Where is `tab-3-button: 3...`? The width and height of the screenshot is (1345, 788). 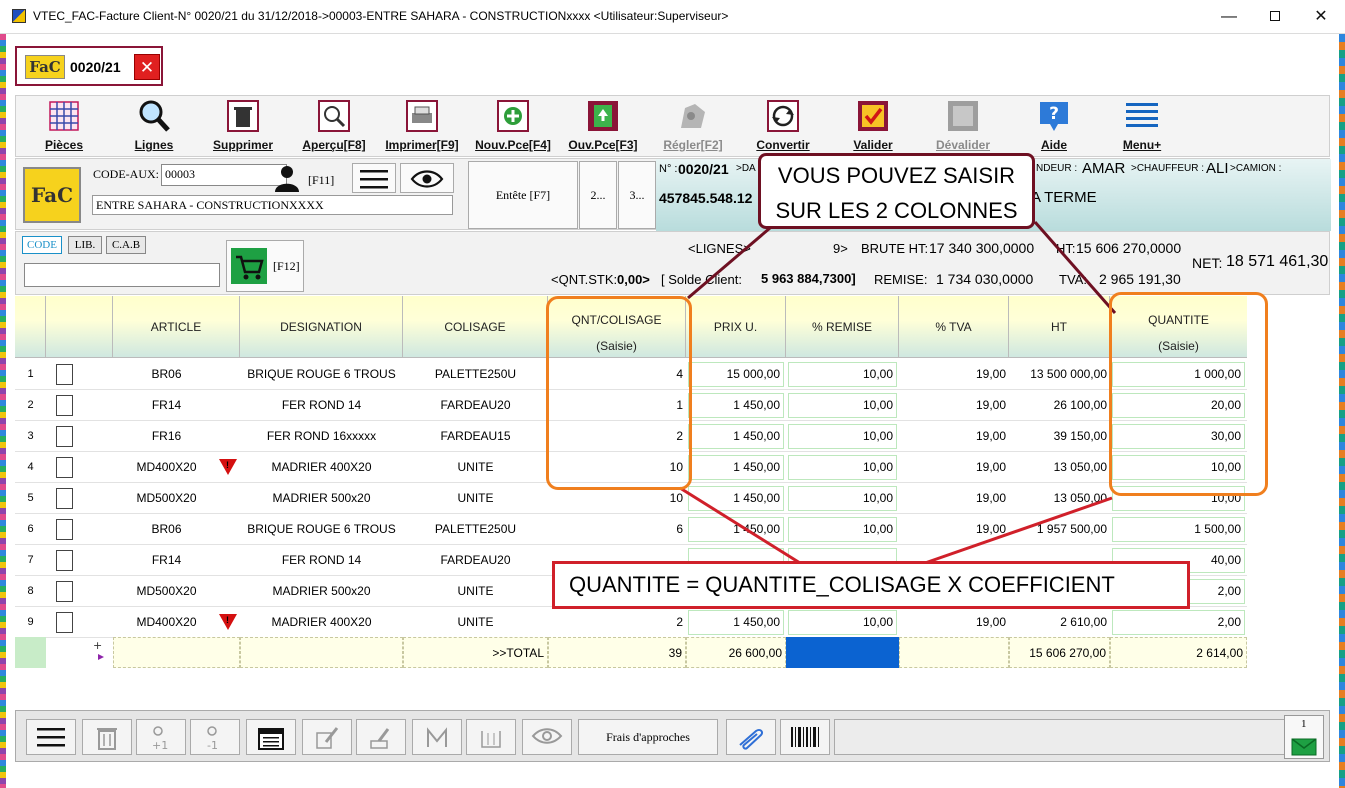
tab-3-button: 3... is located at coordinates (637, 195).